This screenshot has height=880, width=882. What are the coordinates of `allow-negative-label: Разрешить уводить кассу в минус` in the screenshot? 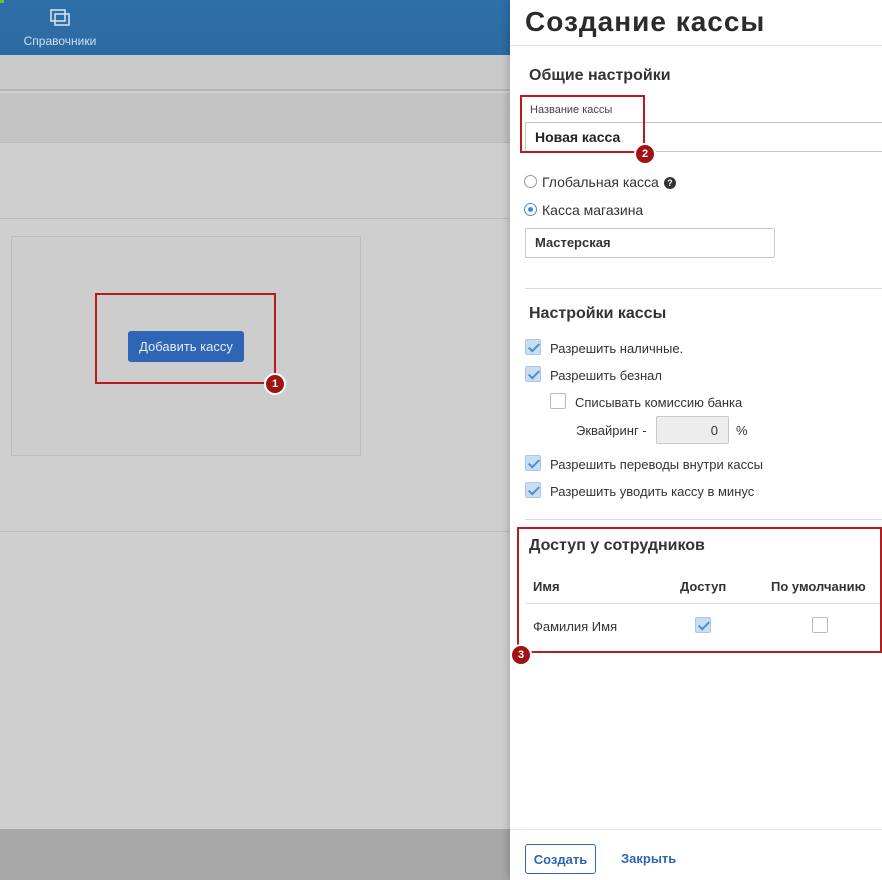 It's located at (652, 491).